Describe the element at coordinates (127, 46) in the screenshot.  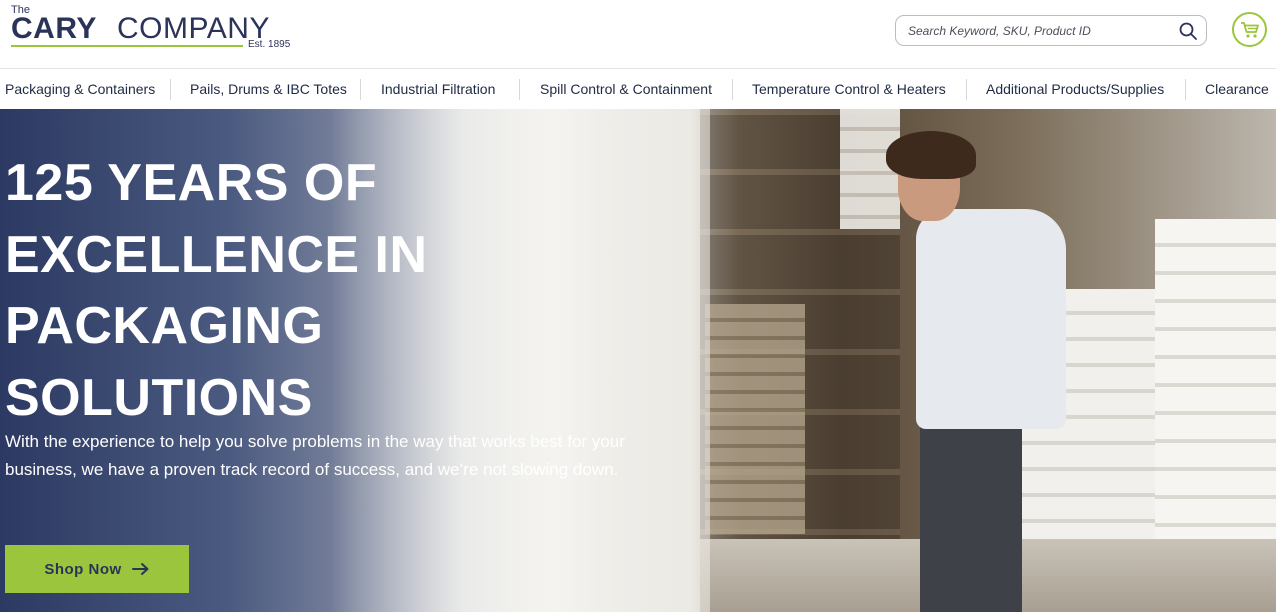
I see `logo-underline` at that location.